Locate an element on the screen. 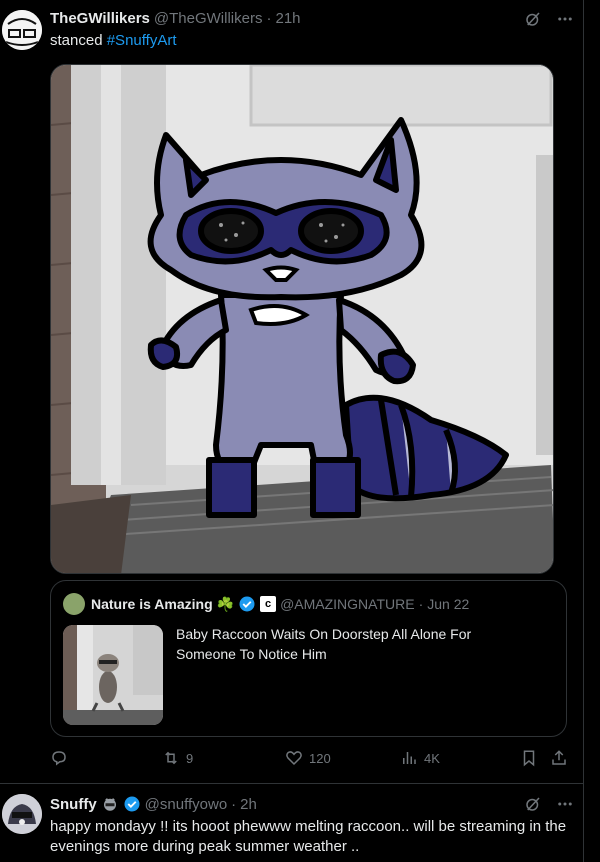 The width and height of the screenshot is (600, 862). tweet-header: Snuffy @snuffyowo · 2h is located at coordinates (153, 804).